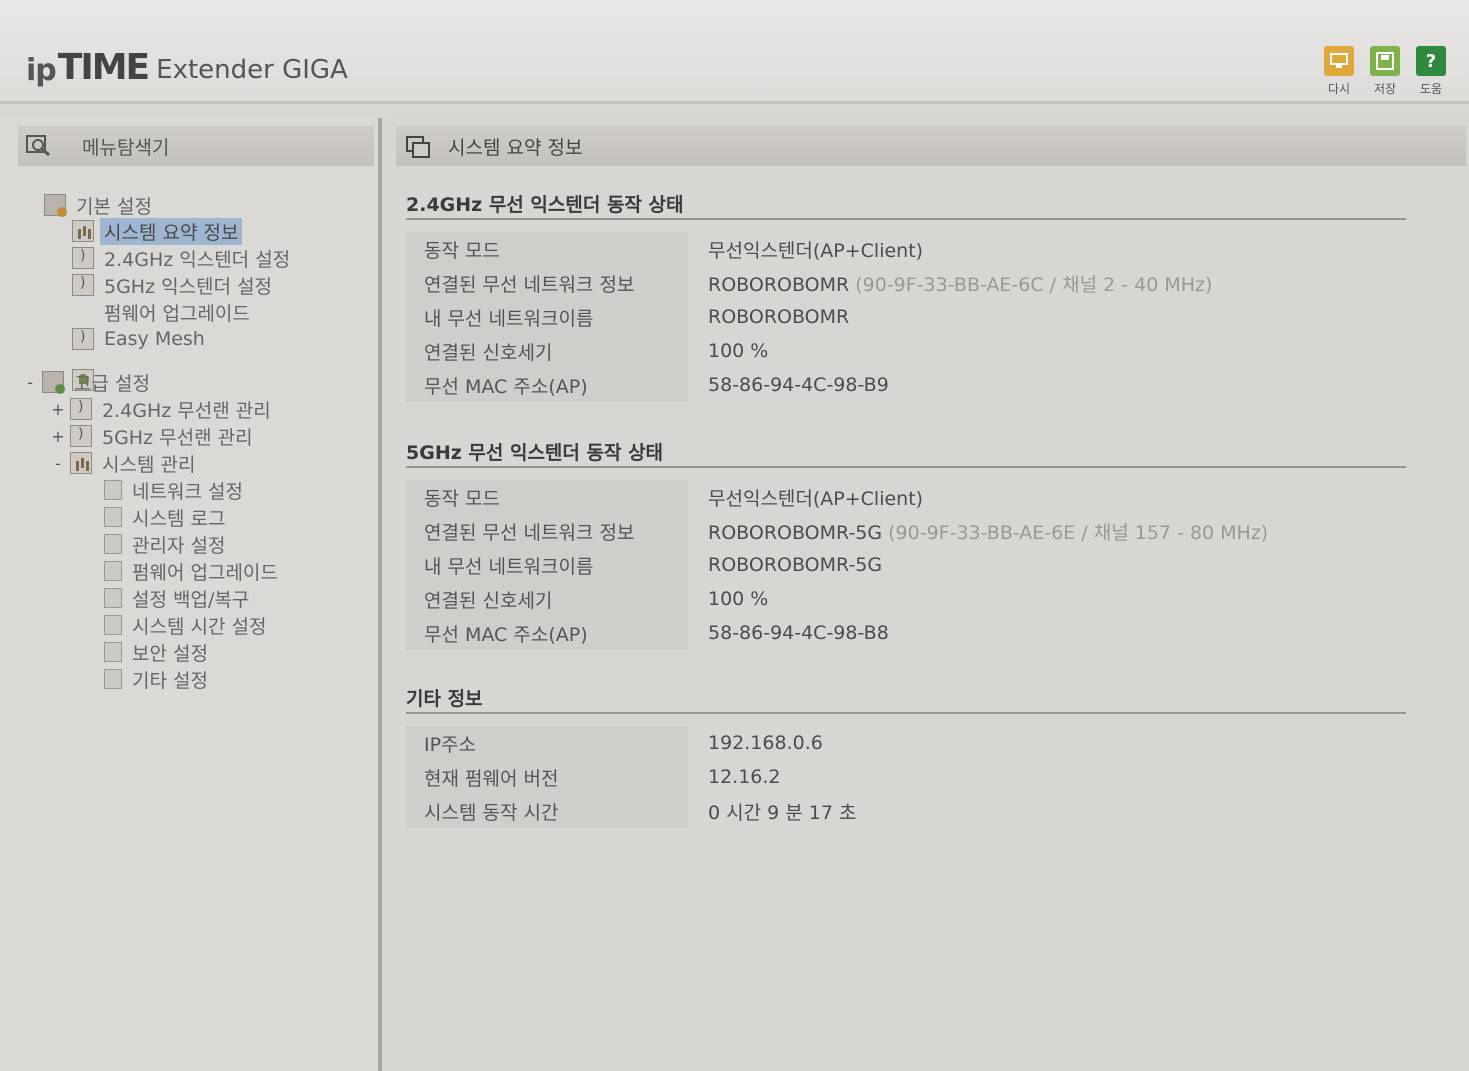  What do you see at coordinates (187, 625) in the screenshot?
I see `tree-item-system-time: 시스템 시간 설정` at bounding box center [187, 625].